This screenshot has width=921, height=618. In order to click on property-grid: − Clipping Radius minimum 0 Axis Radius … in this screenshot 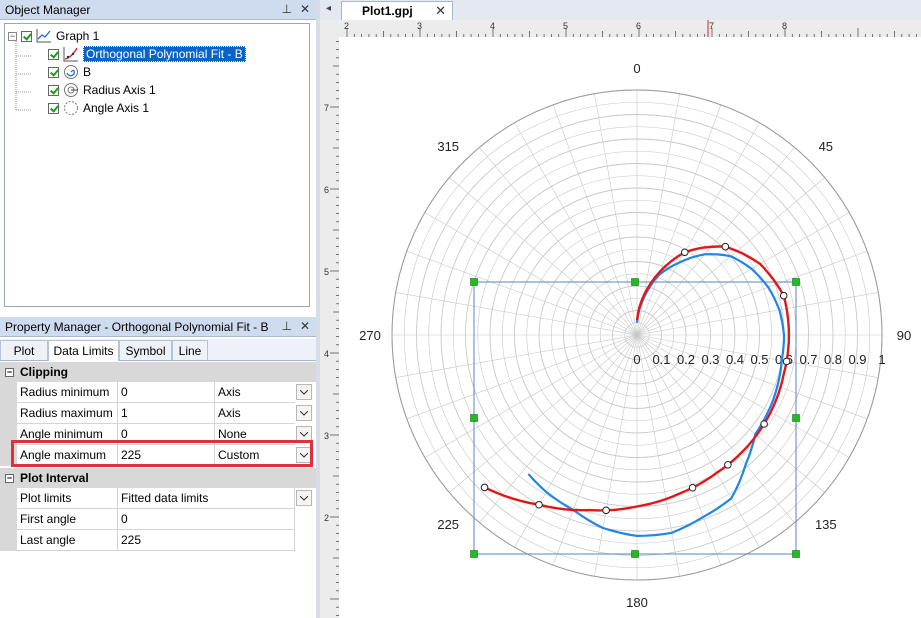, I will do `click(158, 490)`.